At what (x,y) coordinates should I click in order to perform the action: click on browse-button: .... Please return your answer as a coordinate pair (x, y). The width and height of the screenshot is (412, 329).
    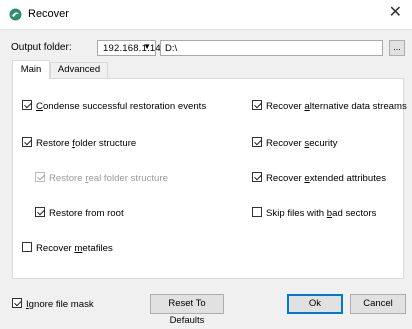
    Looking at the image, I should click on (397, 48).